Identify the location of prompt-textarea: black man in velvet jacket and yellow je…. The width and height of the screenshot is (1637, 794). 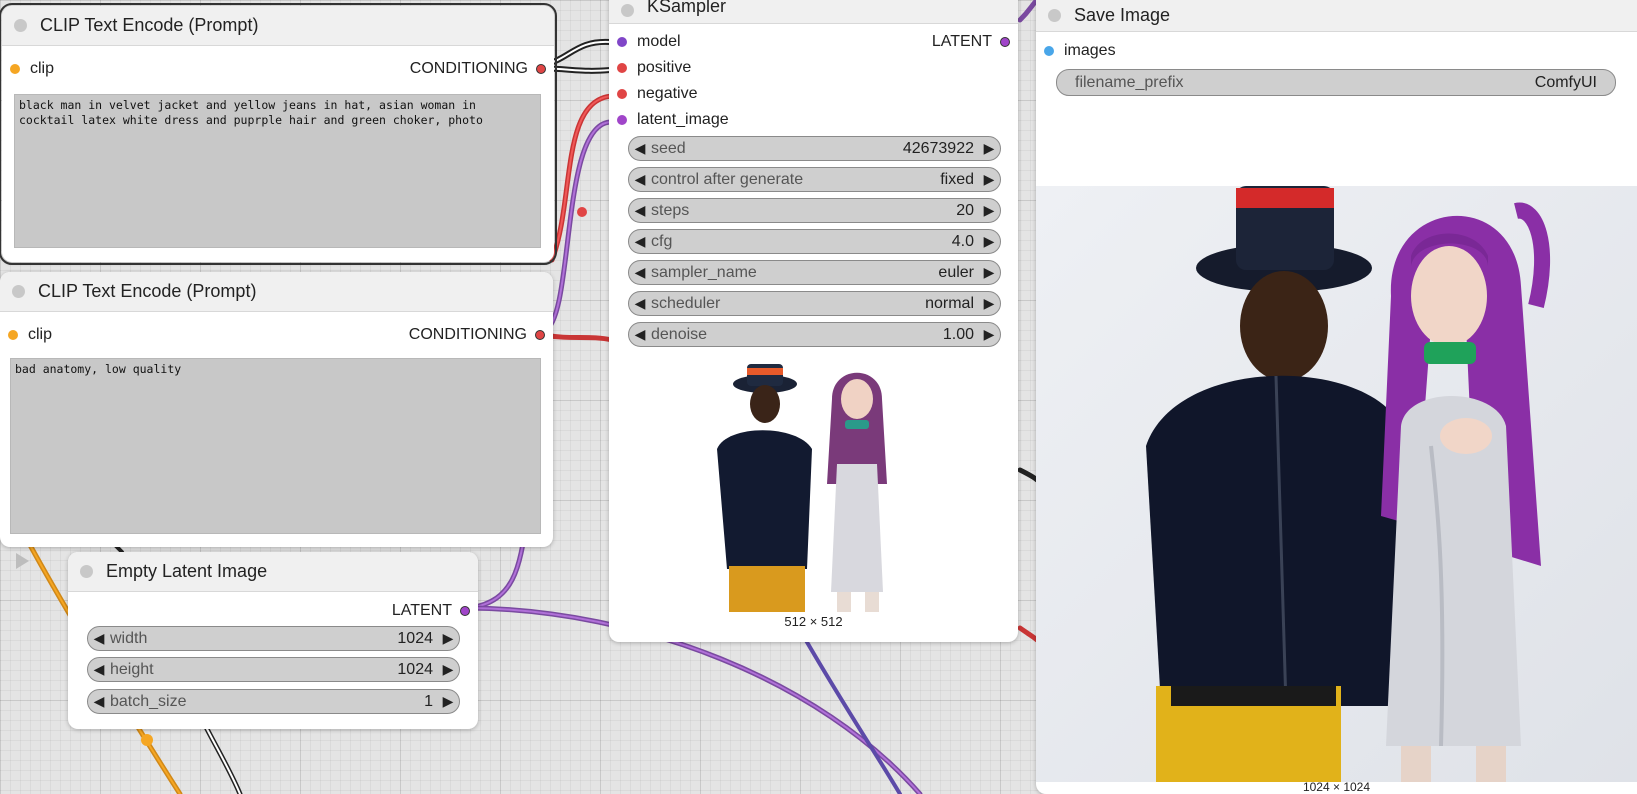
(277, 171).